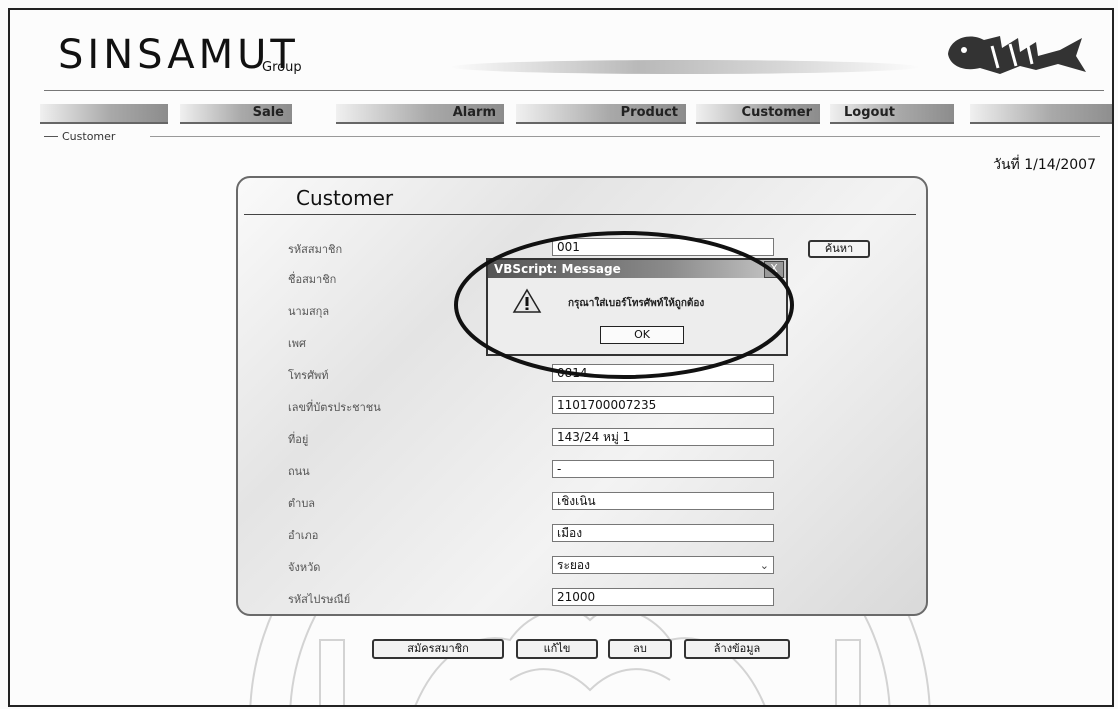  Describe the element at coordinates (302, 503) in the screenshot. I see `label-subdistrict: ตำบล` at that location.